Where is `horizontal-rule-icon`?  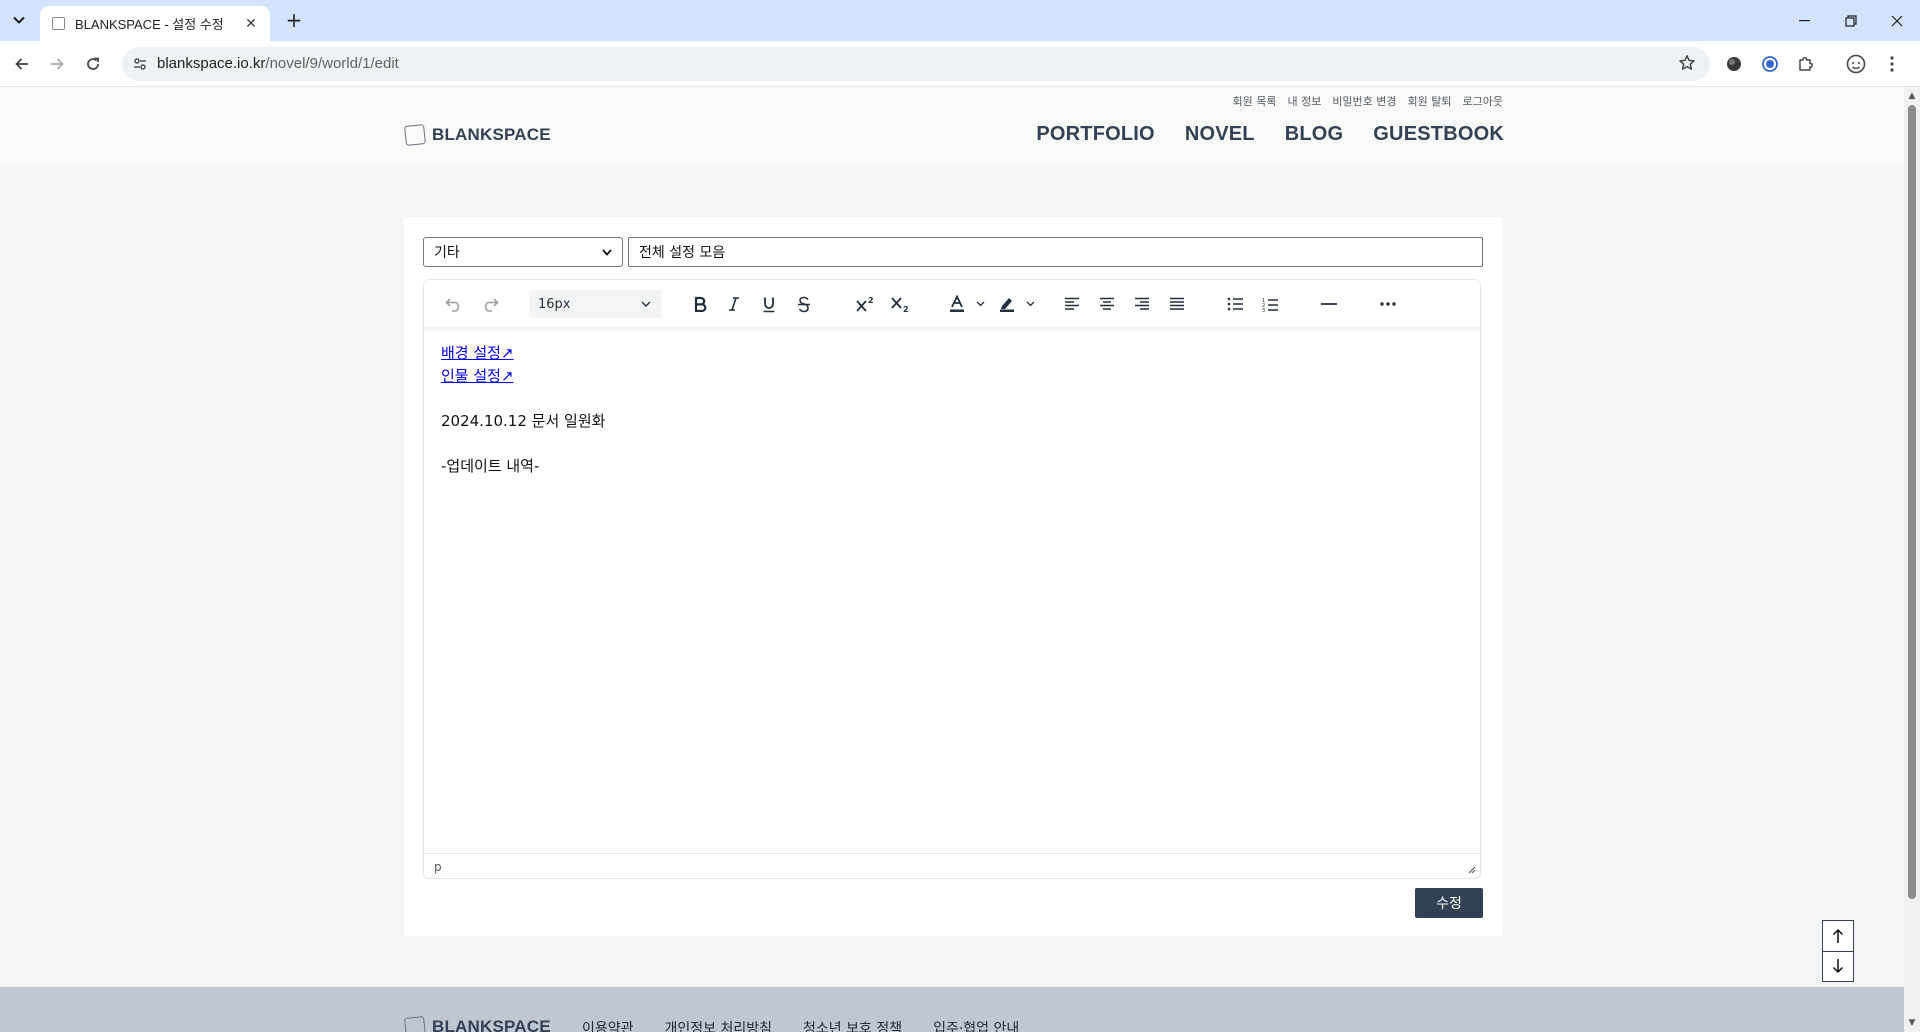 horizontal-rule-icon is located at coordinates (1329, 304).